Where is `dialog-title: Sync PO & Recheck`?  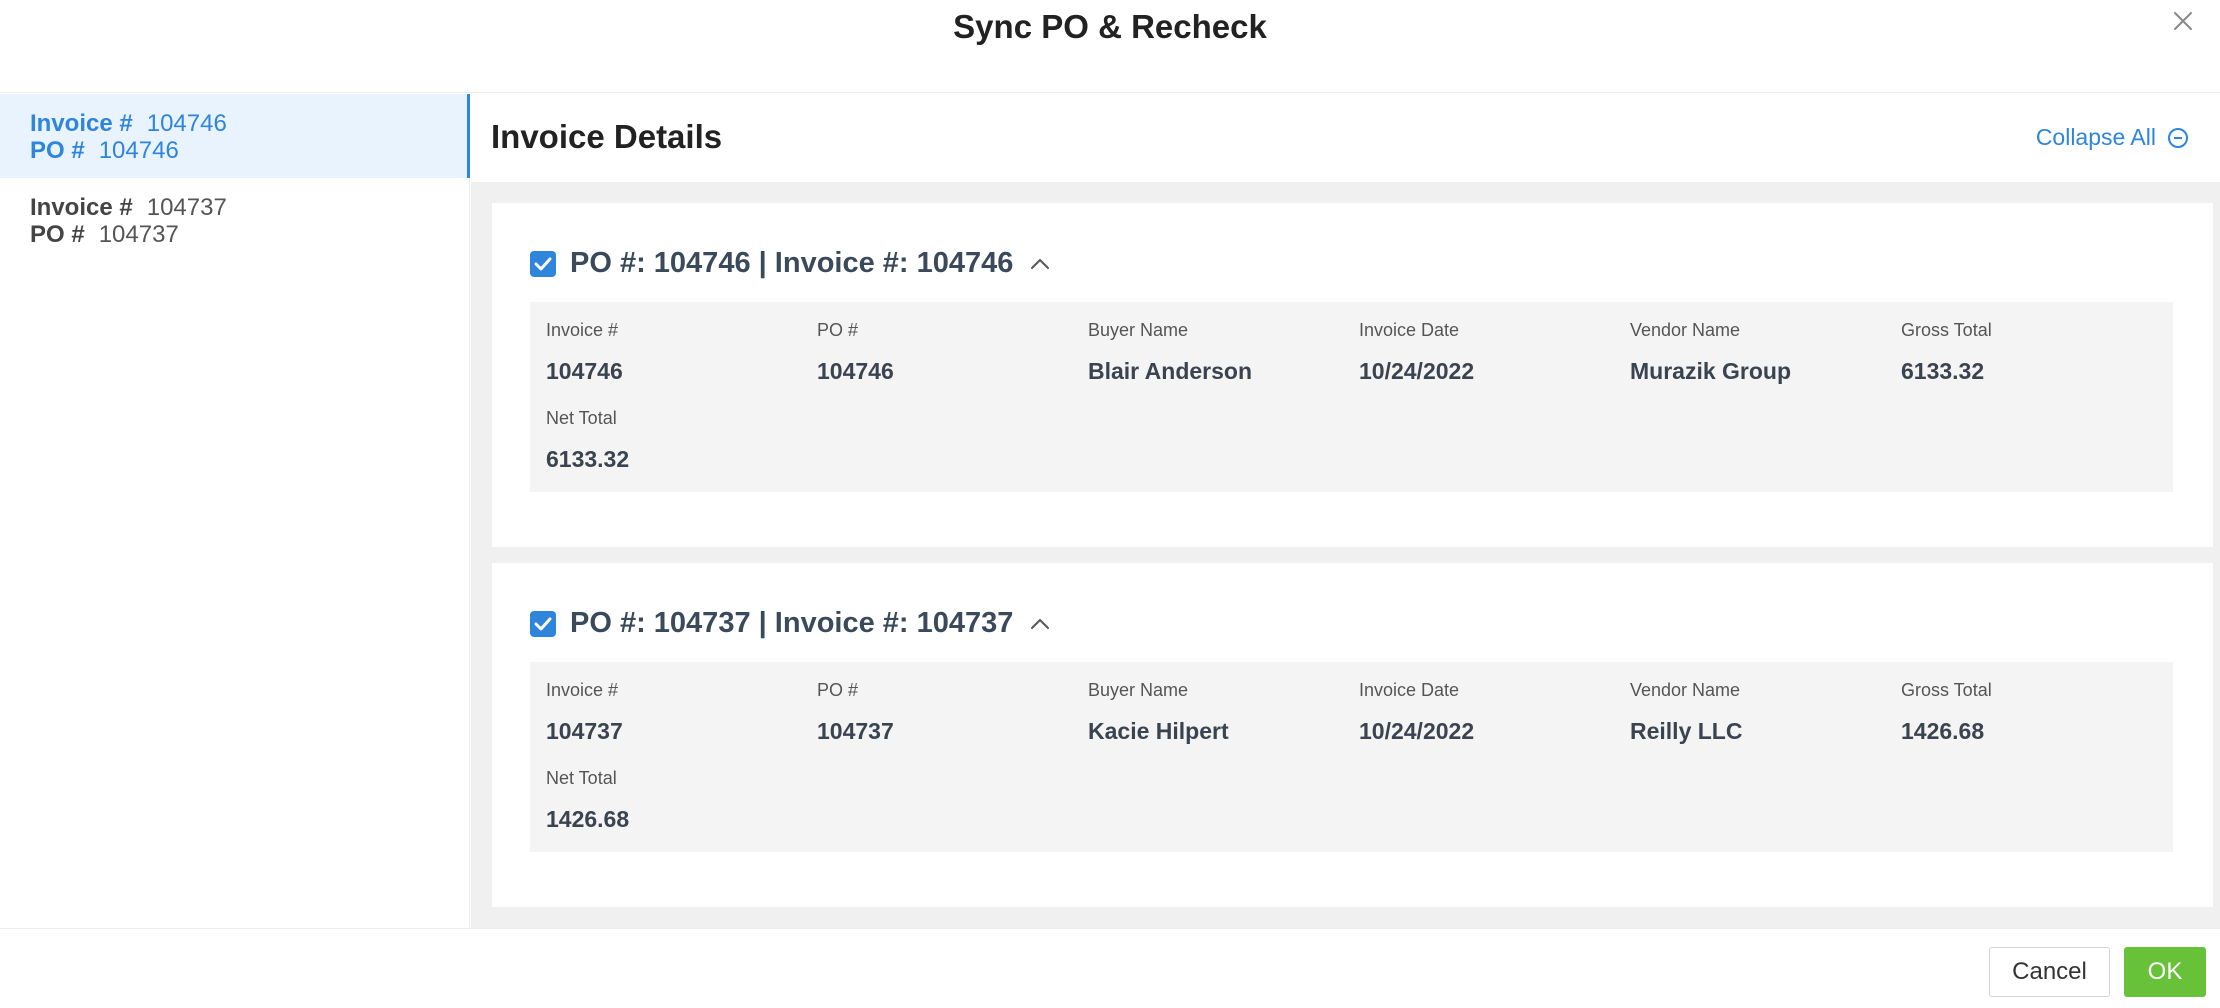 dialog-title: Sync PO & Recheck is located at coordinates (1110, 26).